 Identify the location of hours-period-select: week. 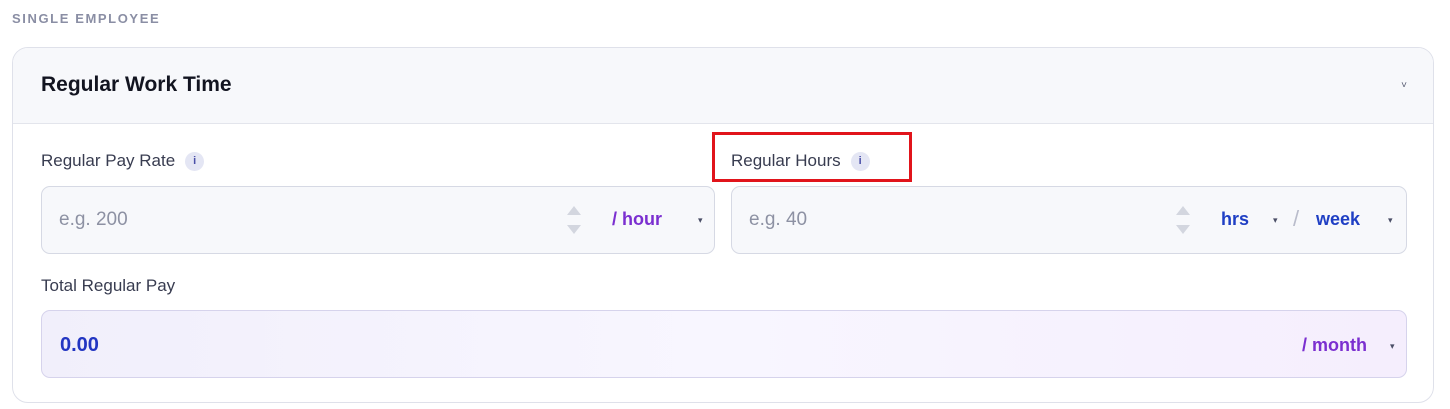
(1338, 219).